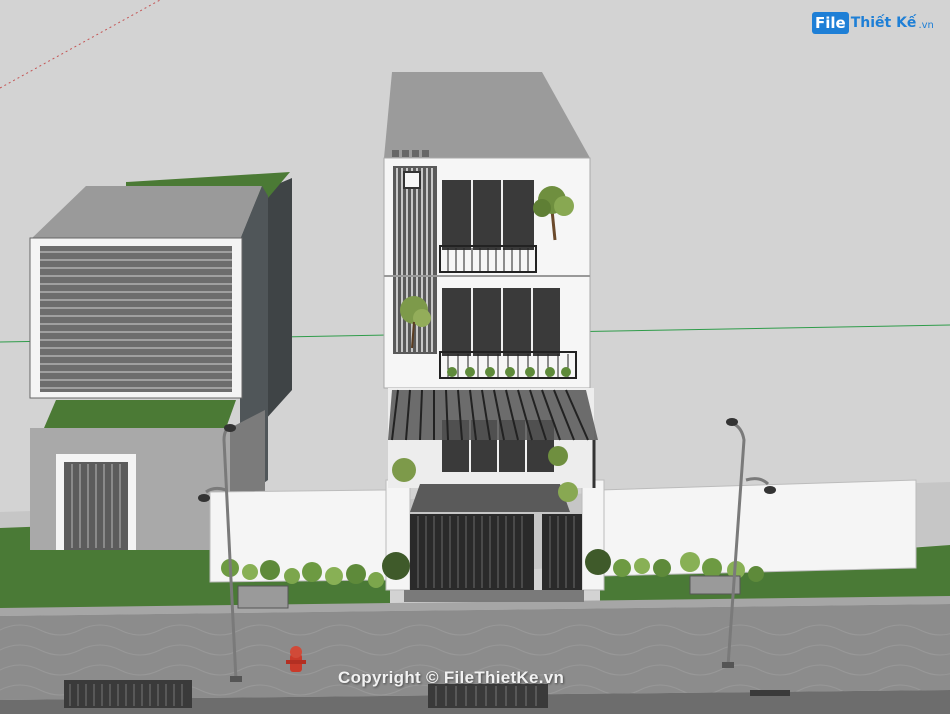  I want to click on site-logo: File Thiết Kế .vn, so click(873, 23).